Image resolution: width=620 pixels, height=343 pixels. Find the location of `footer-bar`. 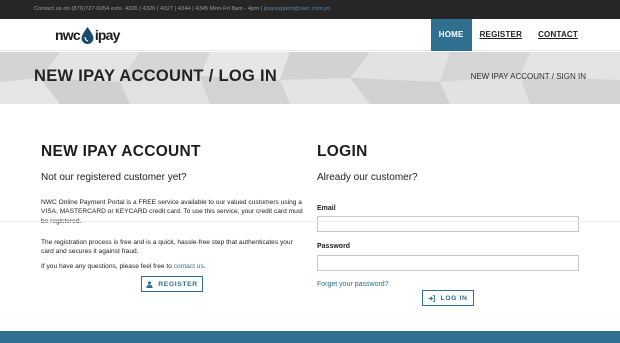

footer-bar is located at coordinates (310, 337).